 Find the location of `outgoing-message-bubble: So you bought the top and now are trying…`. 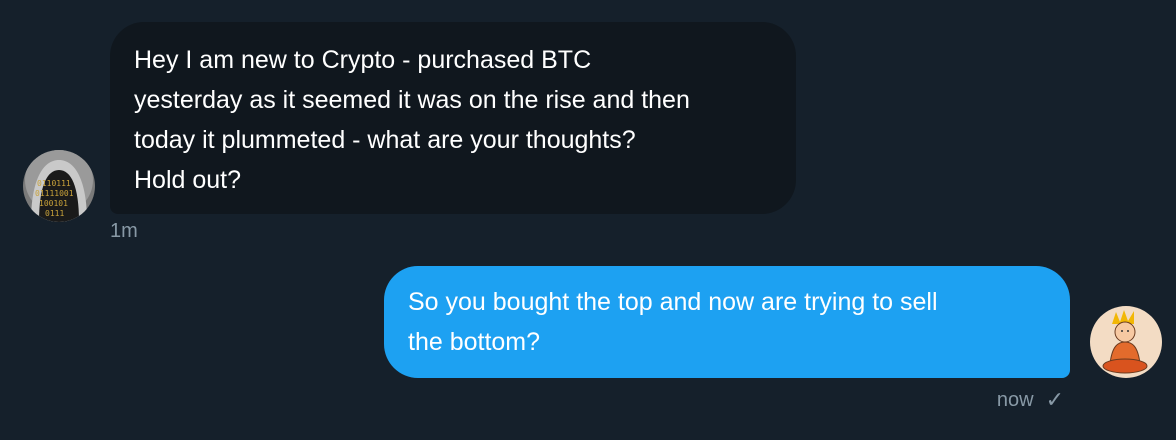

outgoing-message-bubble: So you bought the top and now are trying… is located at coordinates (727, 322).